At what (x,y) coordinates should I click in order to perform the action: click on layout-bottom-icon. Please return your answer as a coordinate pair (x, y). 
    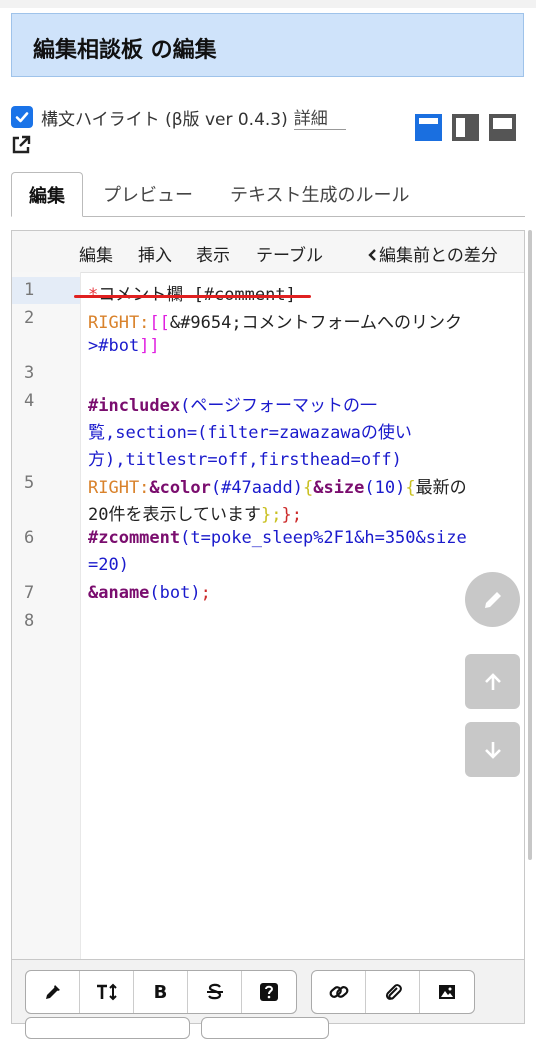
    Looking at the image, I should click on (502, 127).